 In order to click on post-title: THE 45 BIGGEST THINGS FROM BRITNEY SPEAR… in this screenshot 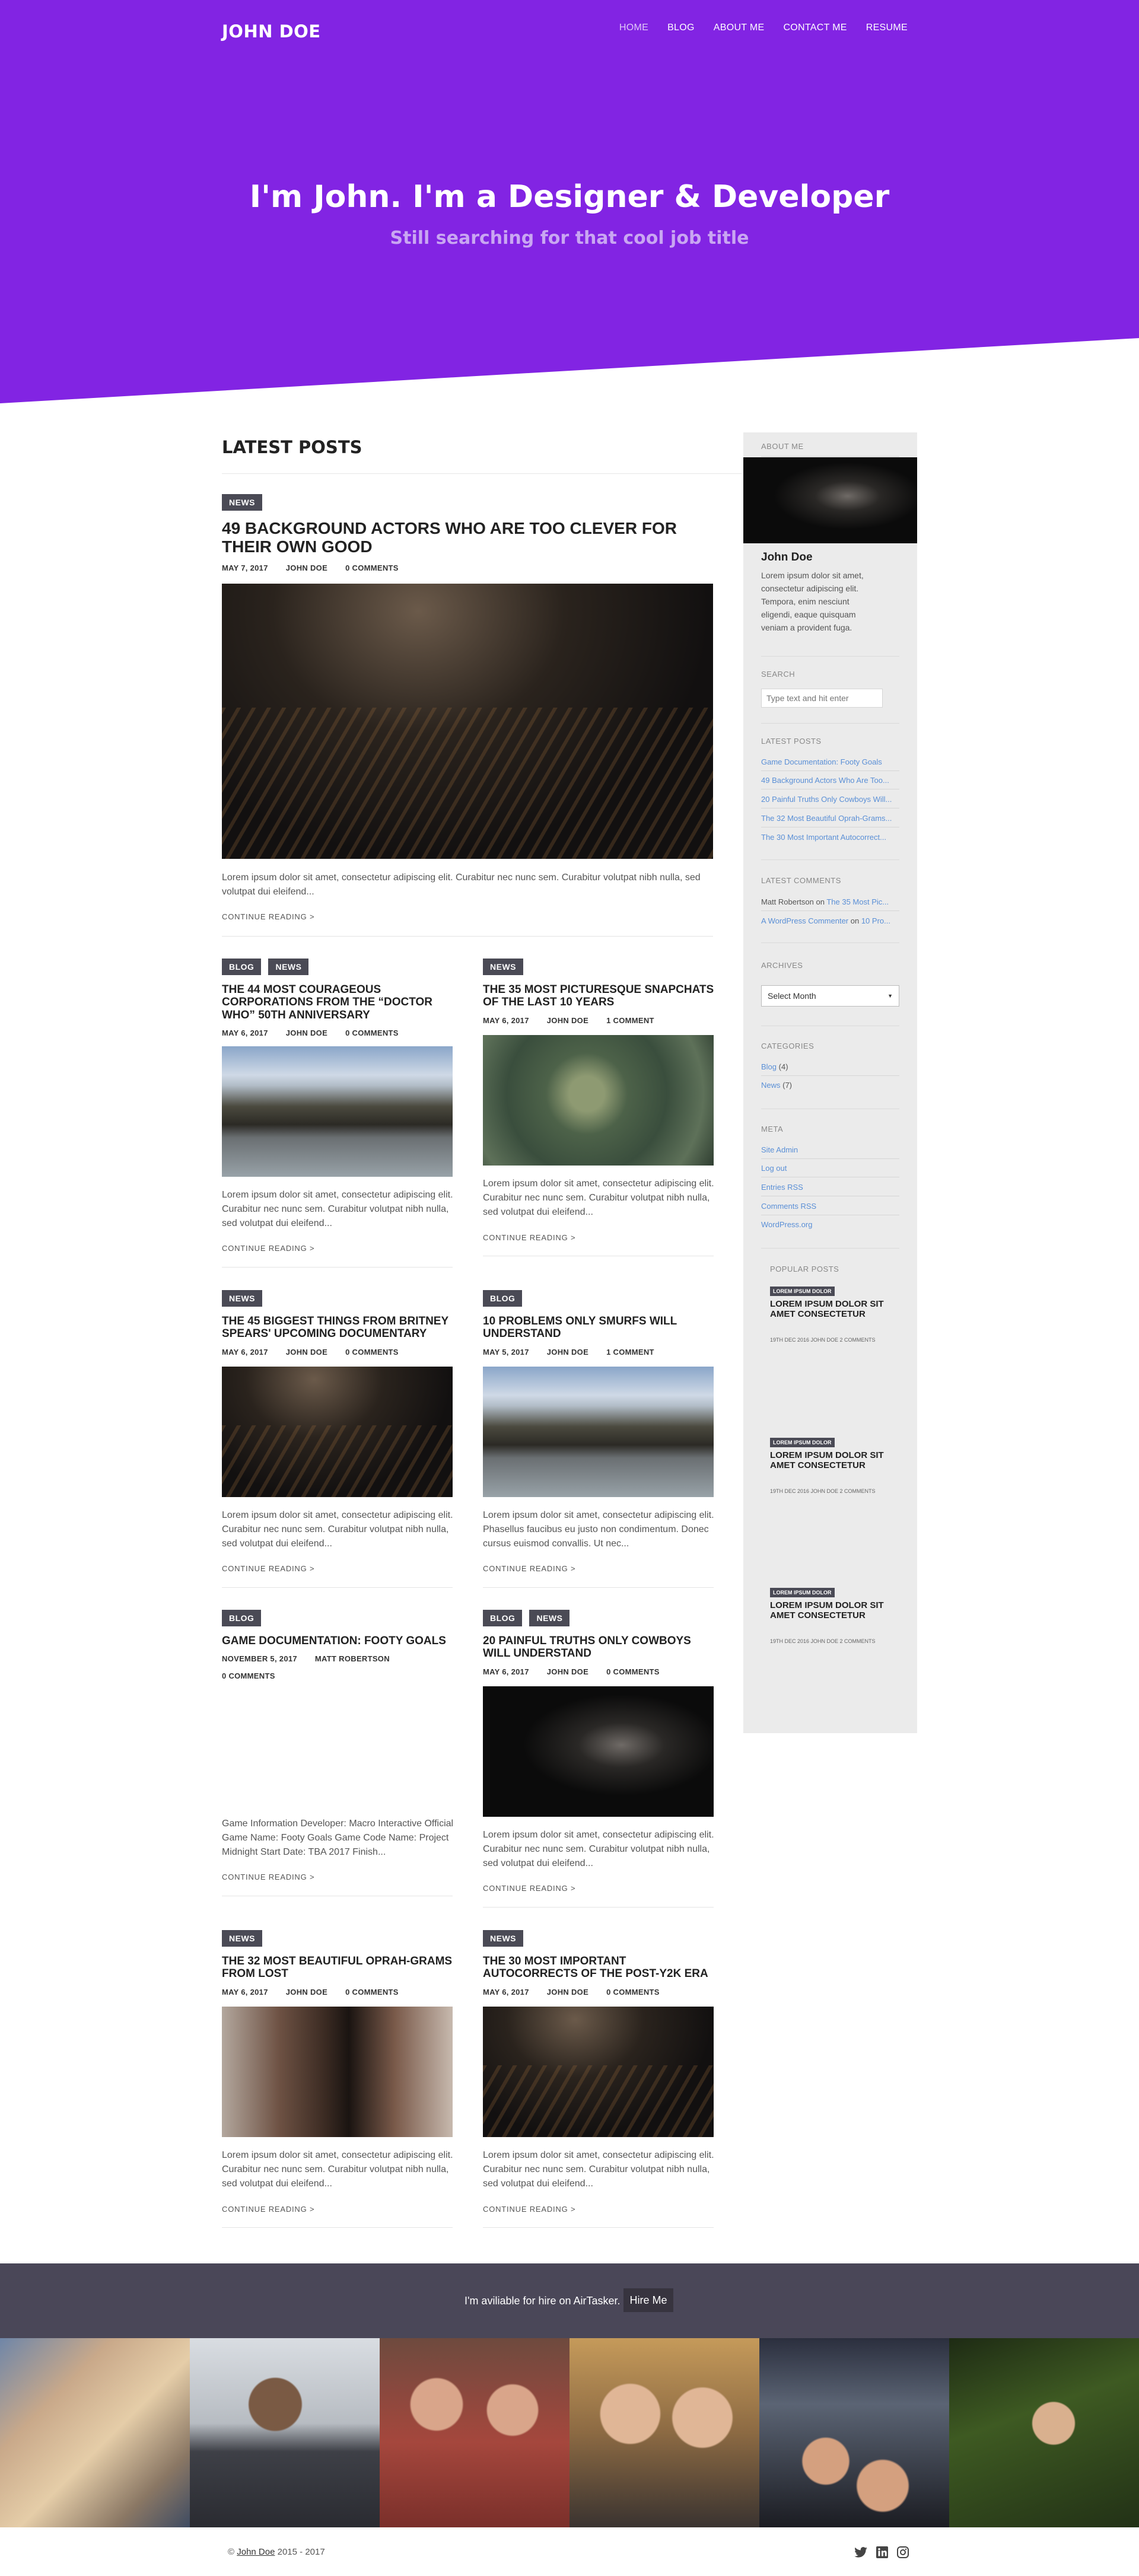, I will do `click(337, 1327)`.